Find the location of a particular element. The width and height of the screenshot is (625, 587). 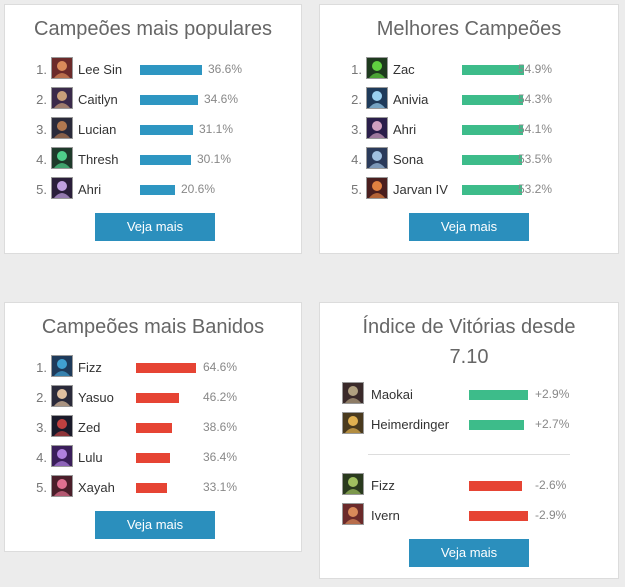

list-item: 1. Lee Sin 36.6% is located at coordinates (153, 70).